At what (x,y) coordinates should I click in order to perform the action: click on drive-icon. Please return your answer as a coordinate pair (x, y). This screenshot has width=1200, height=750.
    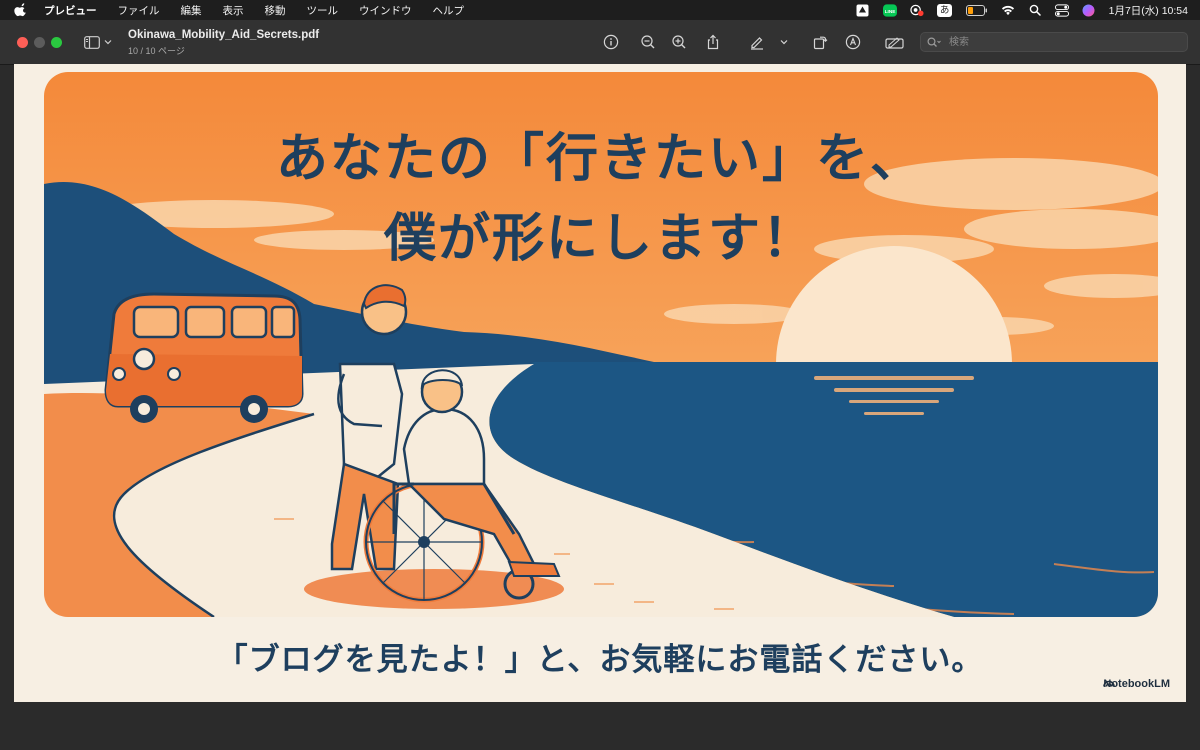
    Looking at the image, I should click on (863, 10).